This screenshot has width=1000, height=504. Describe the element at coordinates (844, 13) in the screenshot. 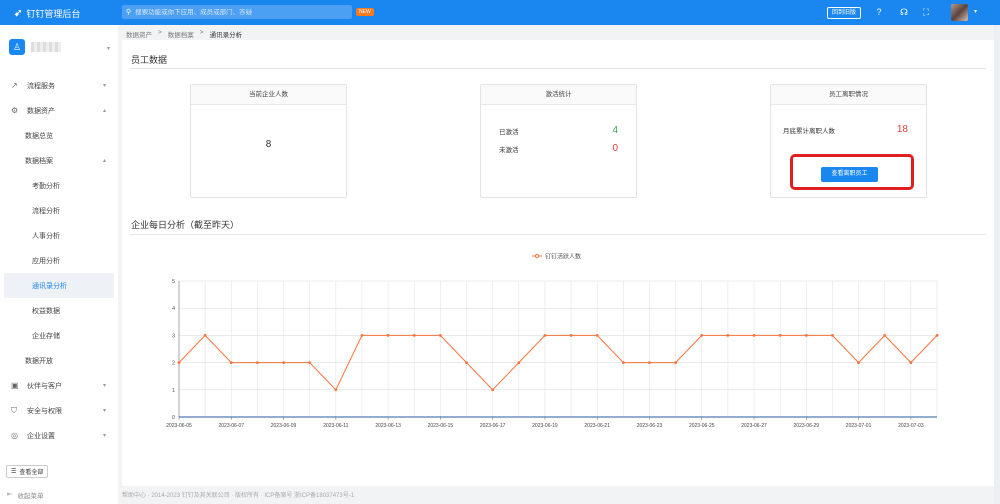

I see `back-to-old-version-button: 回到旧版` at that location.